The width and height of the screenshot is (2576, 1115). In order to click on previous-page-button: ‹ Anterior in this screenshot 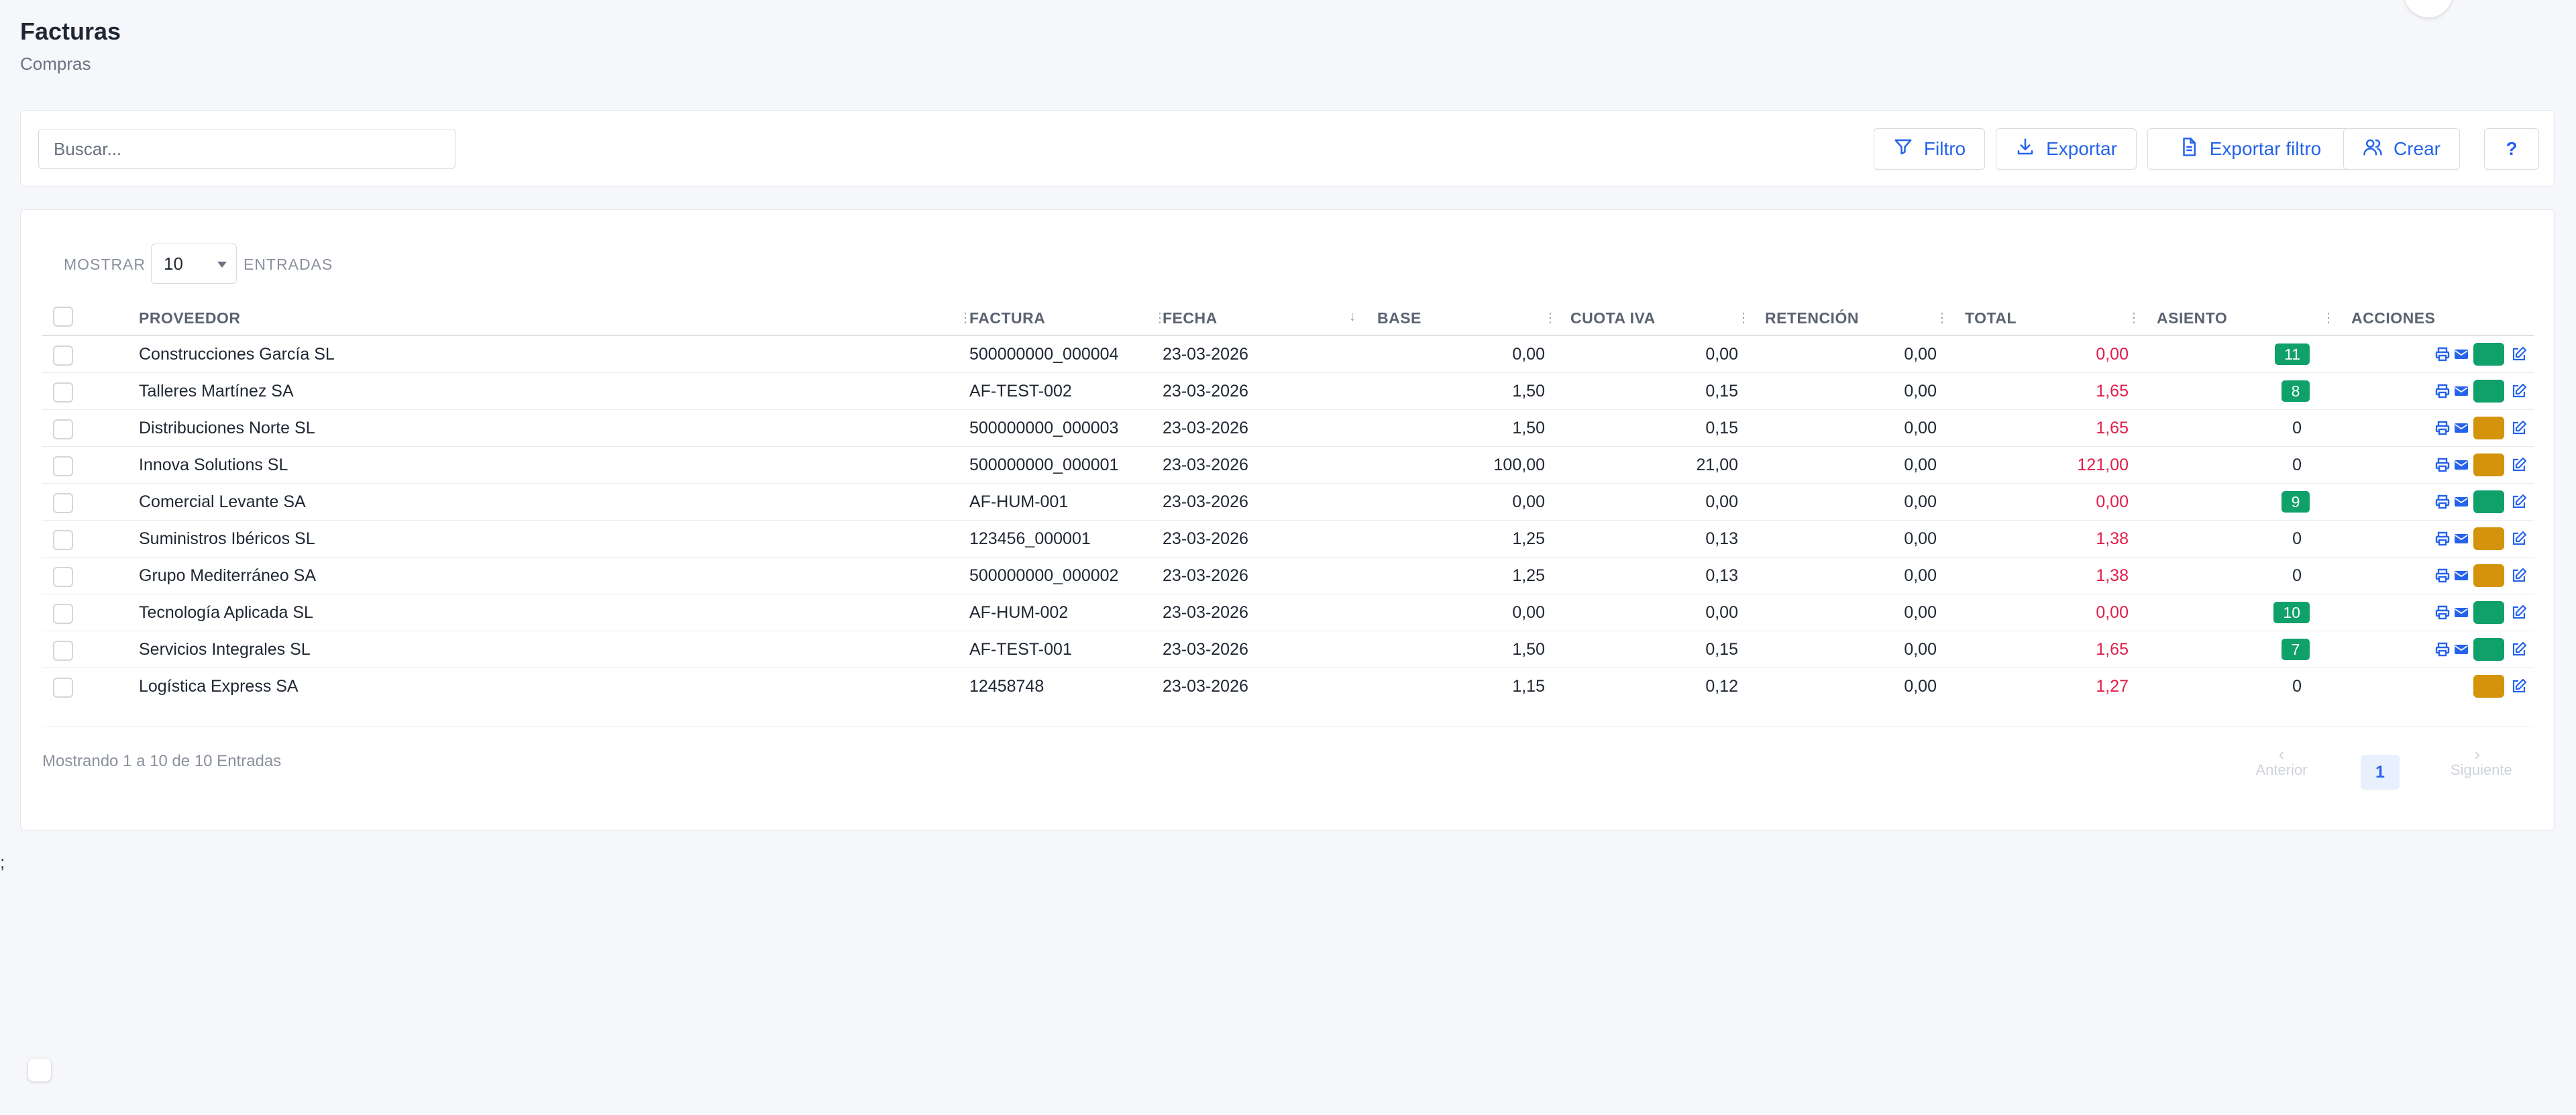, I will do `click(2281, 766)`.